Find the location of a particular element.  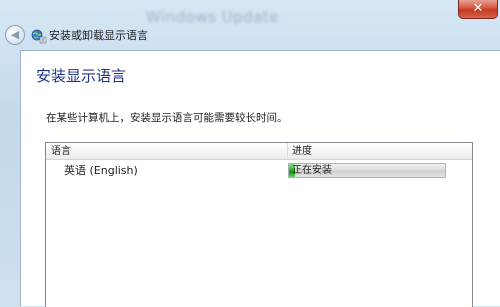

column-header-progress: 进度 is located at coordinates (302, 151).